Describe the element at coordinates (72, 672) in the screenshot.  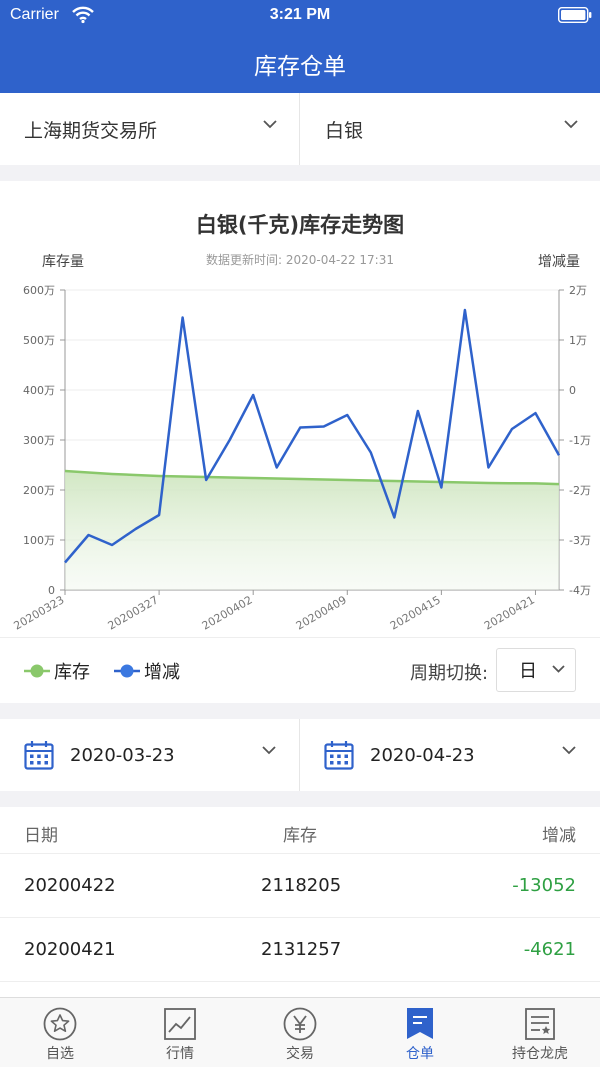
I see `legend-stock-label: 库存` at that location.